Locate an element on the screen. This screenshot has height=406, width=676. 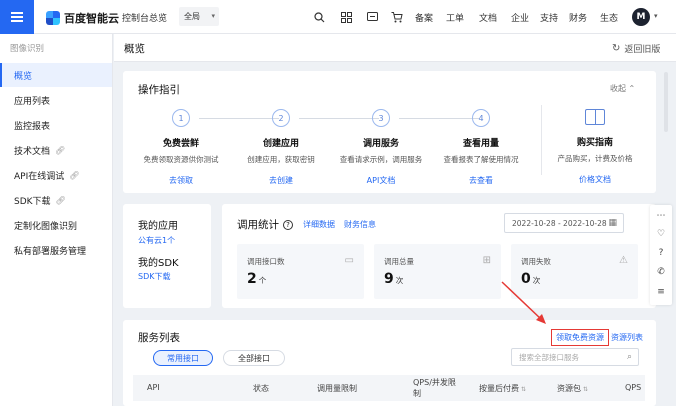
phone-icon: ✆ is located at coordinates (661, 272).